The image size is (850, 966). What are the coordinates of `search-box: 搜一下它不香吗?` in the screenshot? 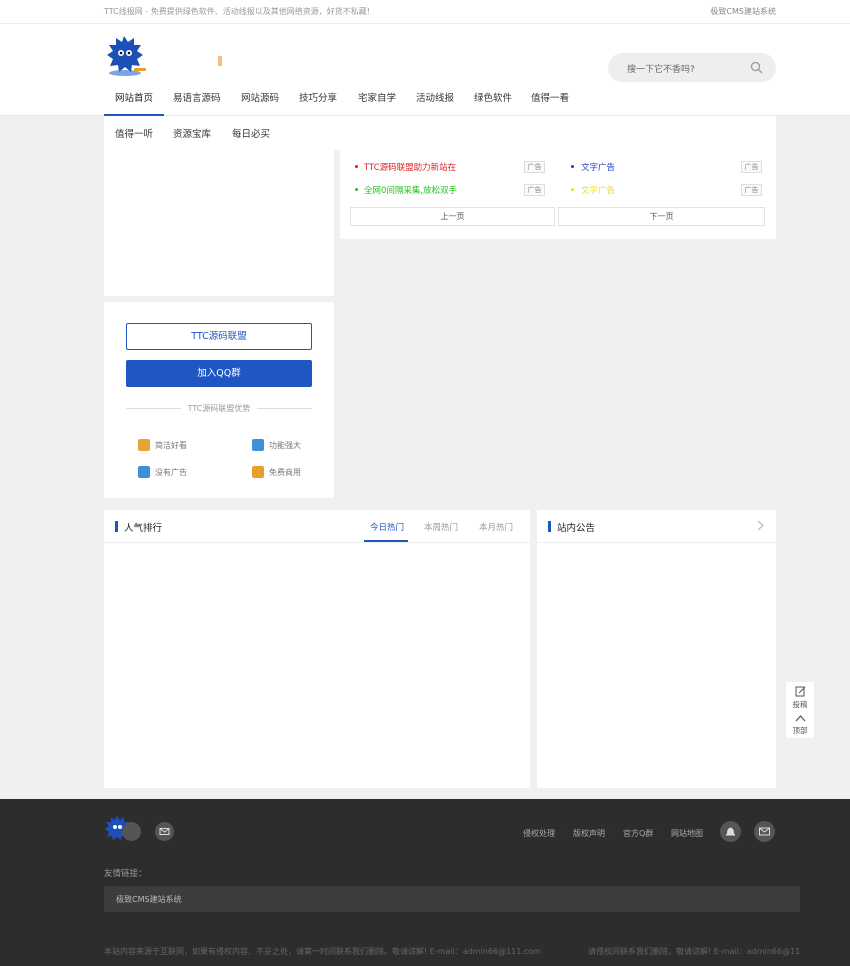 It's located at (692, 67).